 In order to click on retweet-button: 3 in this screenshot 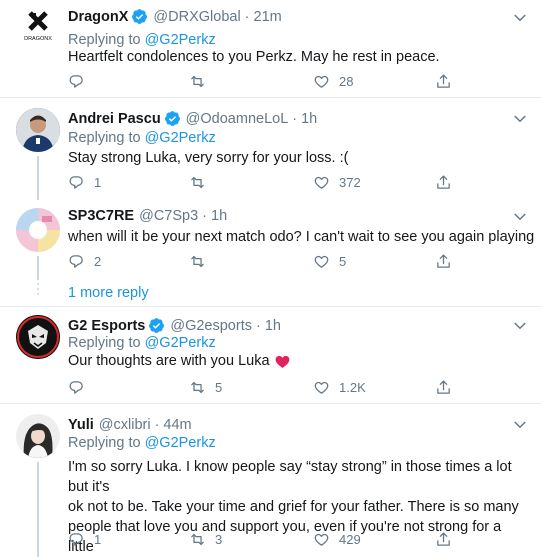, I will do `click(205, 539)`.